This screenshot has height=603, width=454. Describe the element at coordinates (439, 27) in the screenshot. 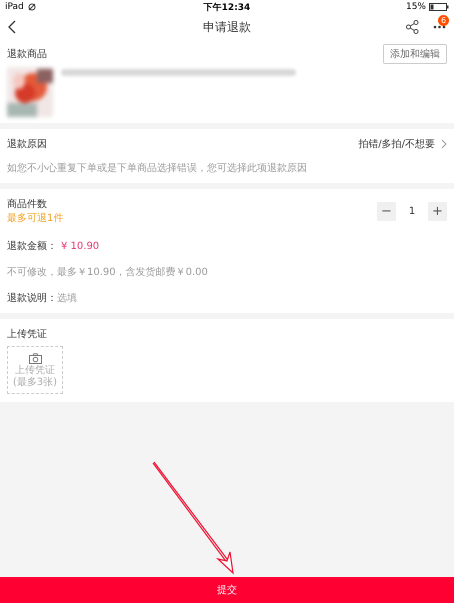

I see `more-icon` at that location.